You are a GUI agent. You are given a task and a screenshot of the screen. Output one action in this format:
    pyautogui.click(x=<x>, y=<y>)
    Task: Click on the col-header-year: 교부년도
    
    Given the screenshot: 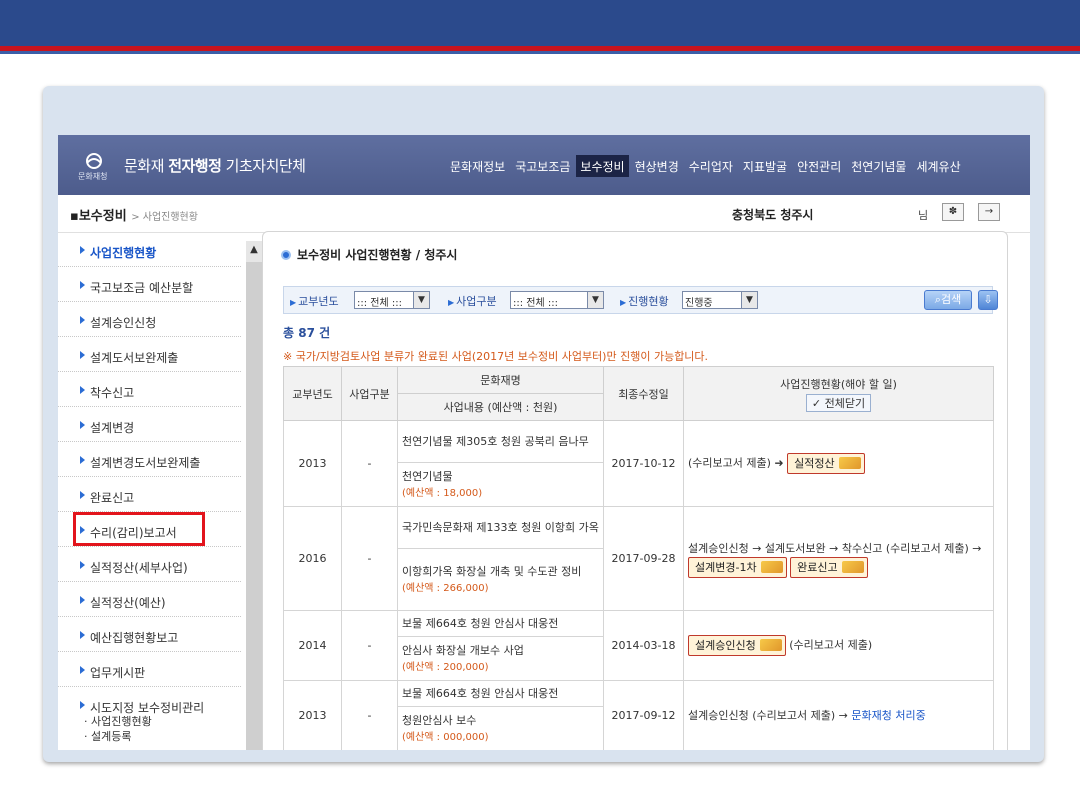 What is the action you would take?
    pyautogui.click(x=312, y=393)
    